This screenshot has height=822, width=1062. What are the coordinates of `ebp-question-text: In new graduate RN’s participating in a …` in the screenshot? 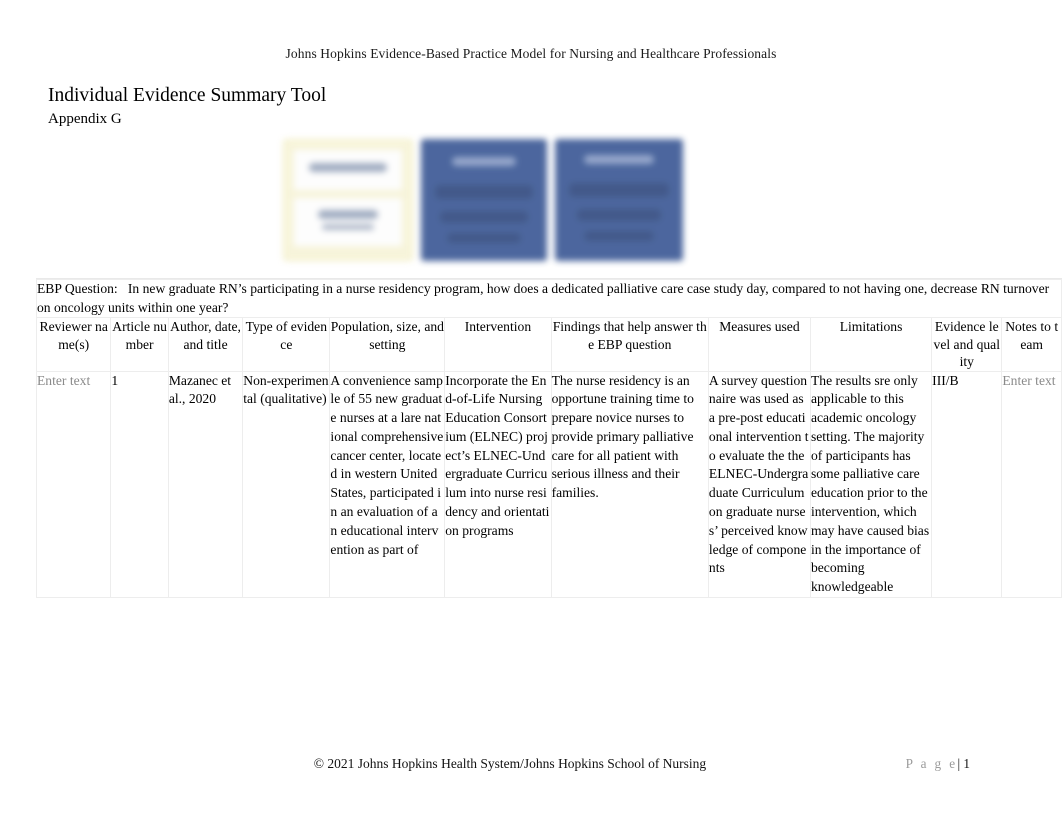 It's located at (543, 298).